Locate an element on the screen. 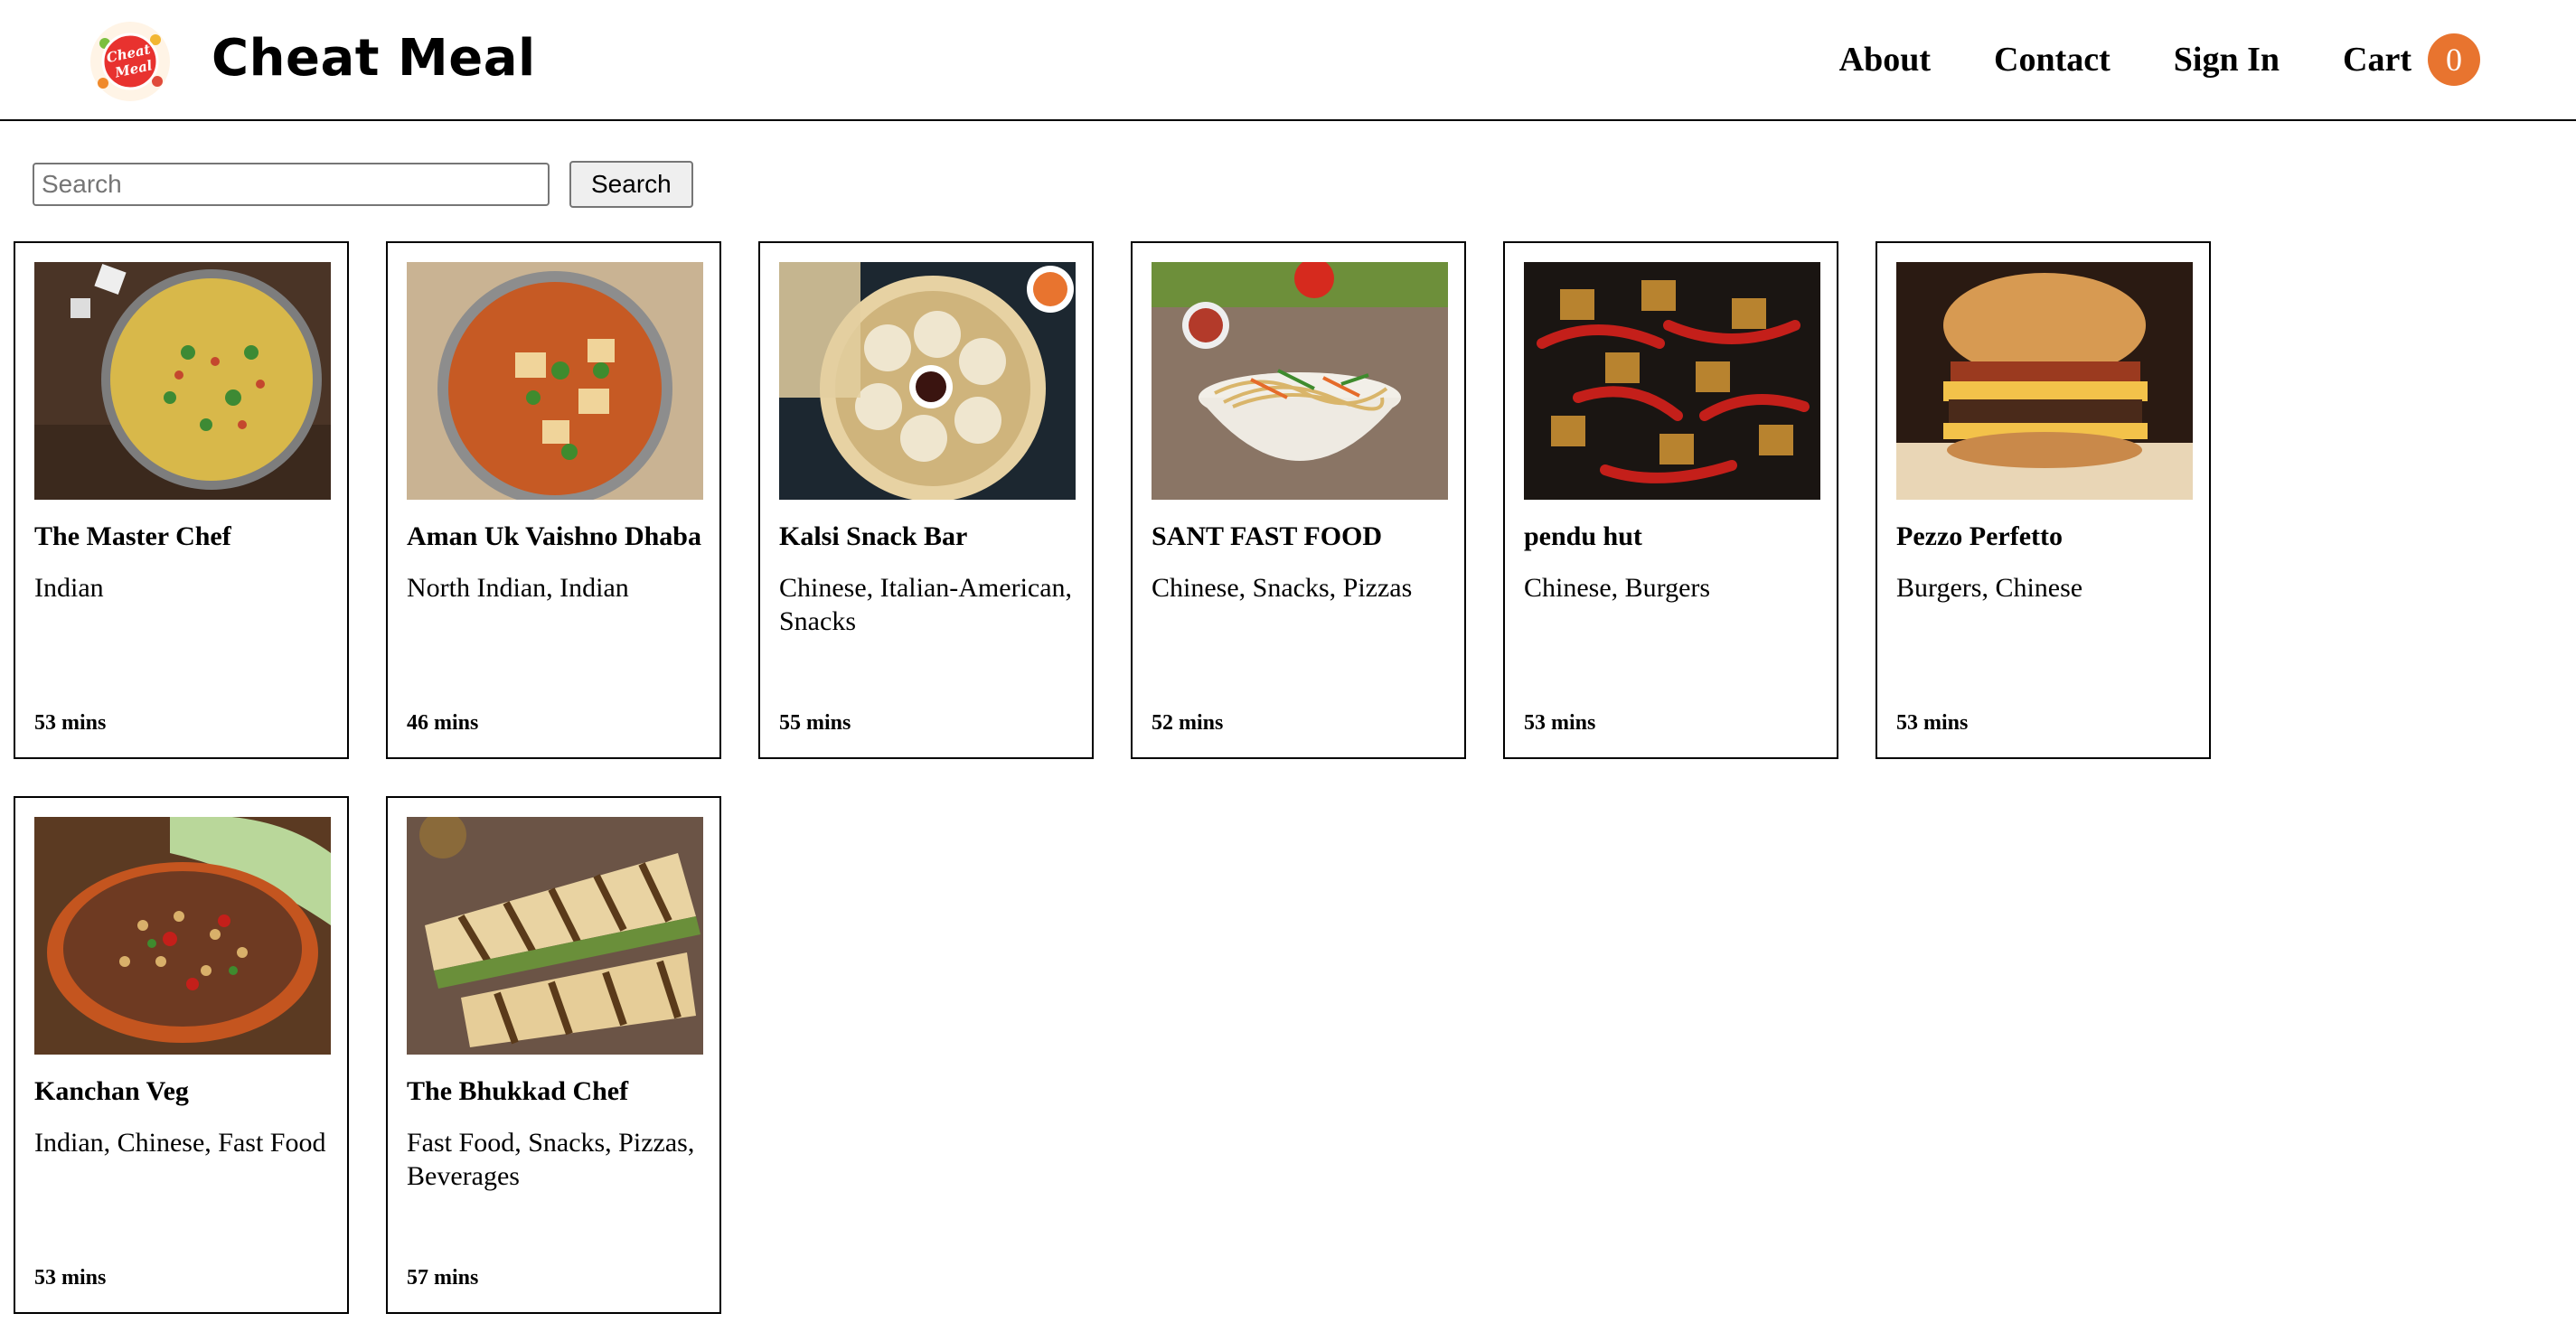 This screenshot has width=2576, height=1332. restaurant-name: The Master Chef is located at coordinates (133, 536).